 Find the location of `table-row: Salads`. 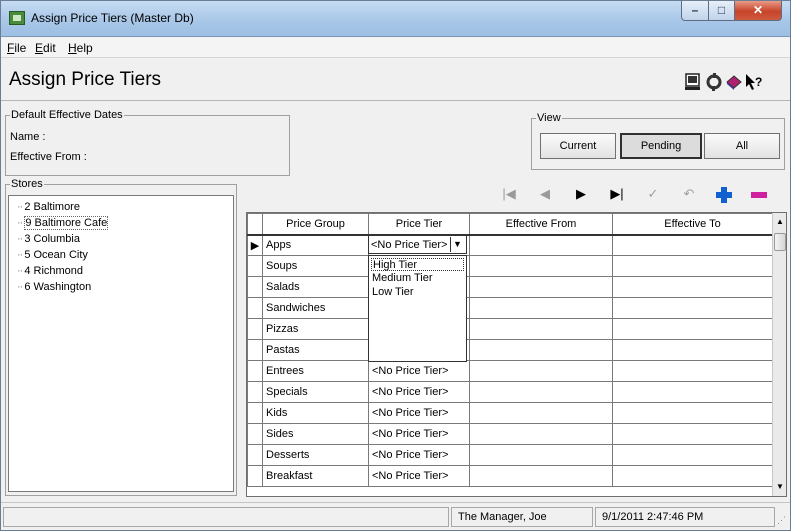

table-row: Salads is located at coordinates (510, 287).